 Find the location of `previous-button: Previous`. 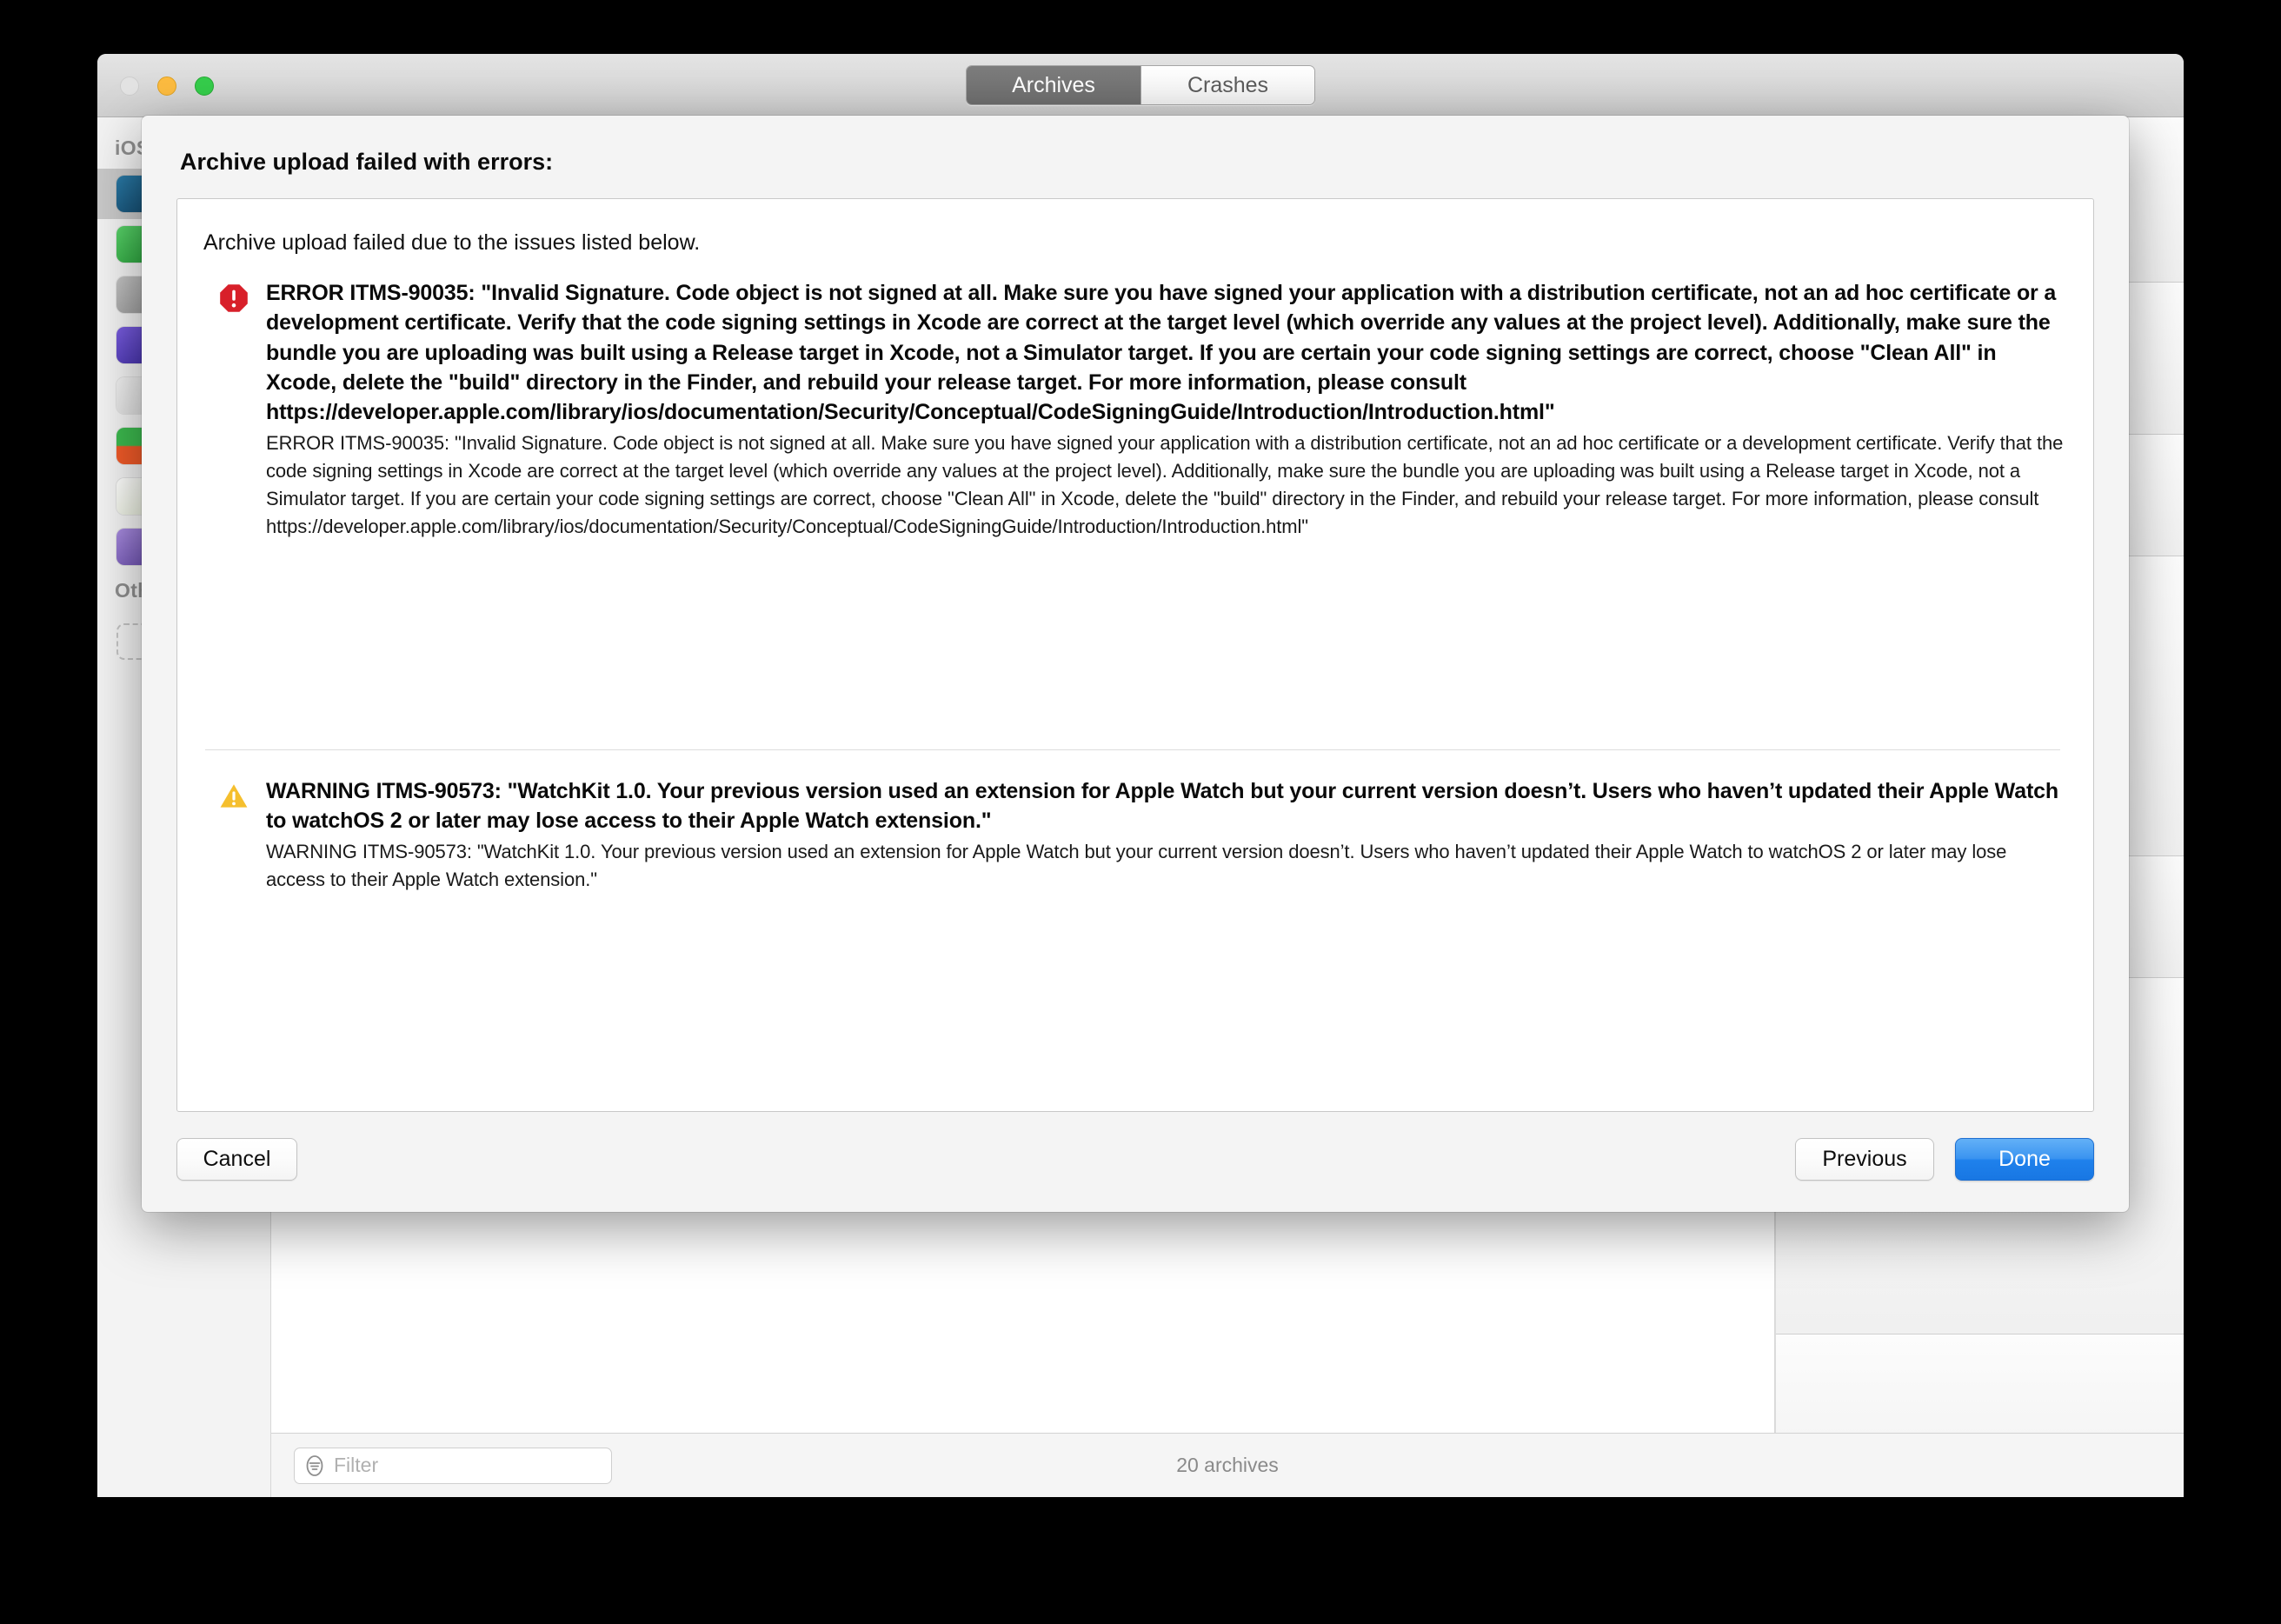

previous-button: Previous is located at coordinates (1864, 1159).